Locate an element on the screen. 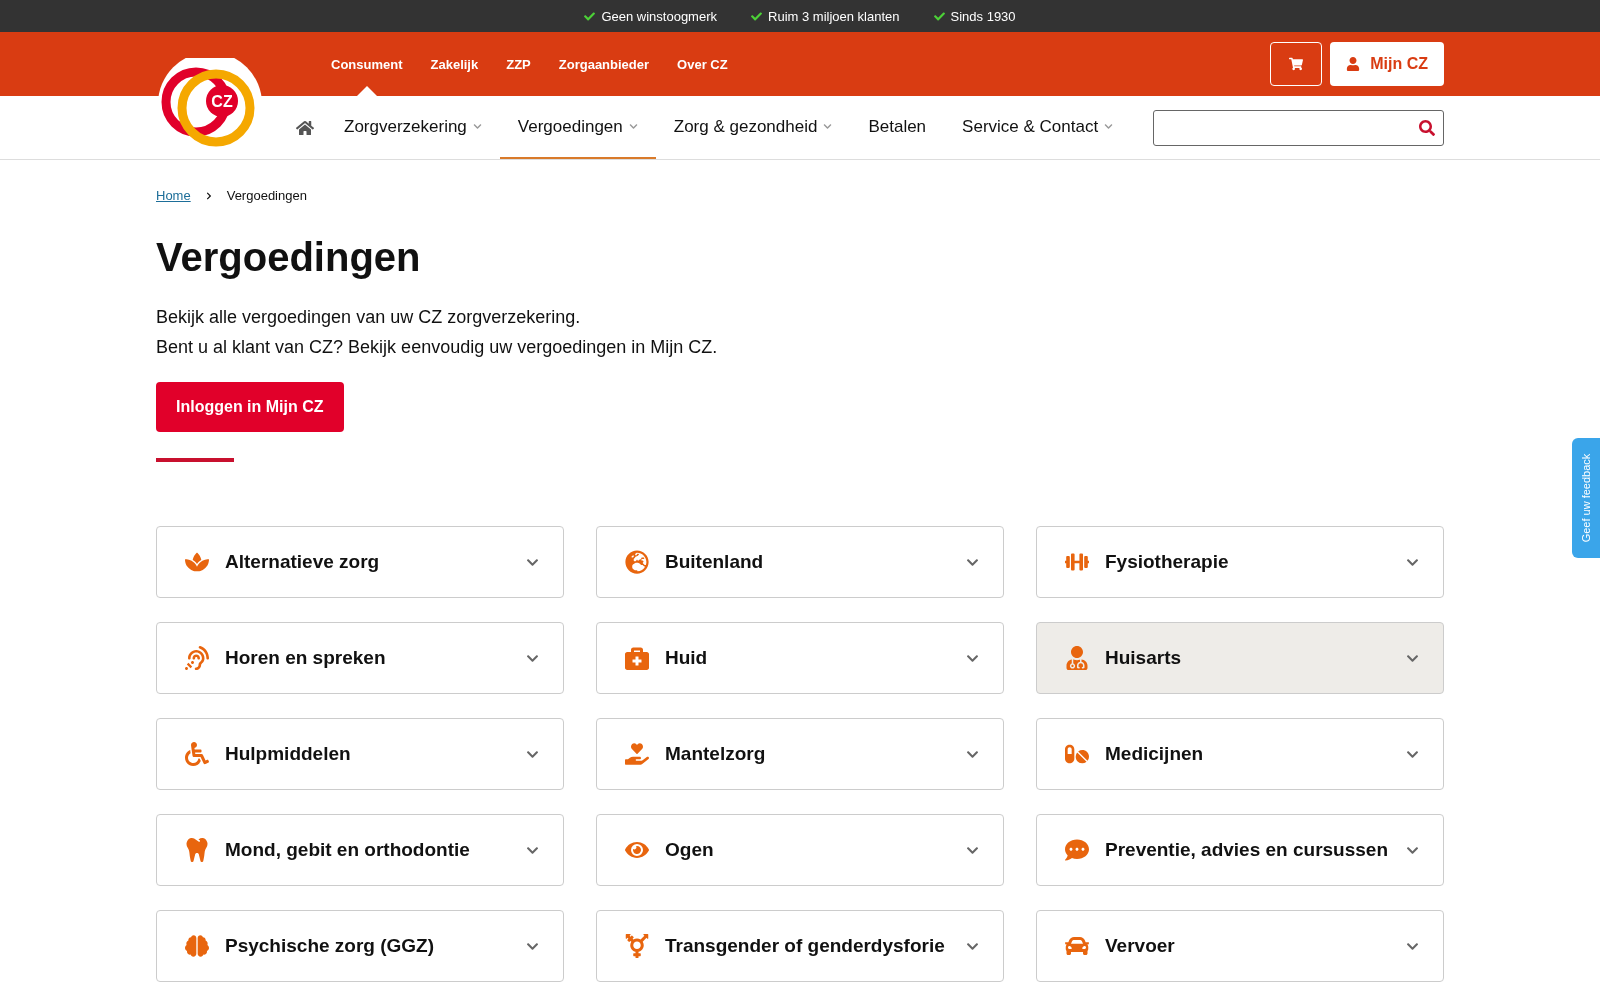 The height and width of the screenshot is (1000, 1600). cart-icon is located at coordinates (1296, 64).